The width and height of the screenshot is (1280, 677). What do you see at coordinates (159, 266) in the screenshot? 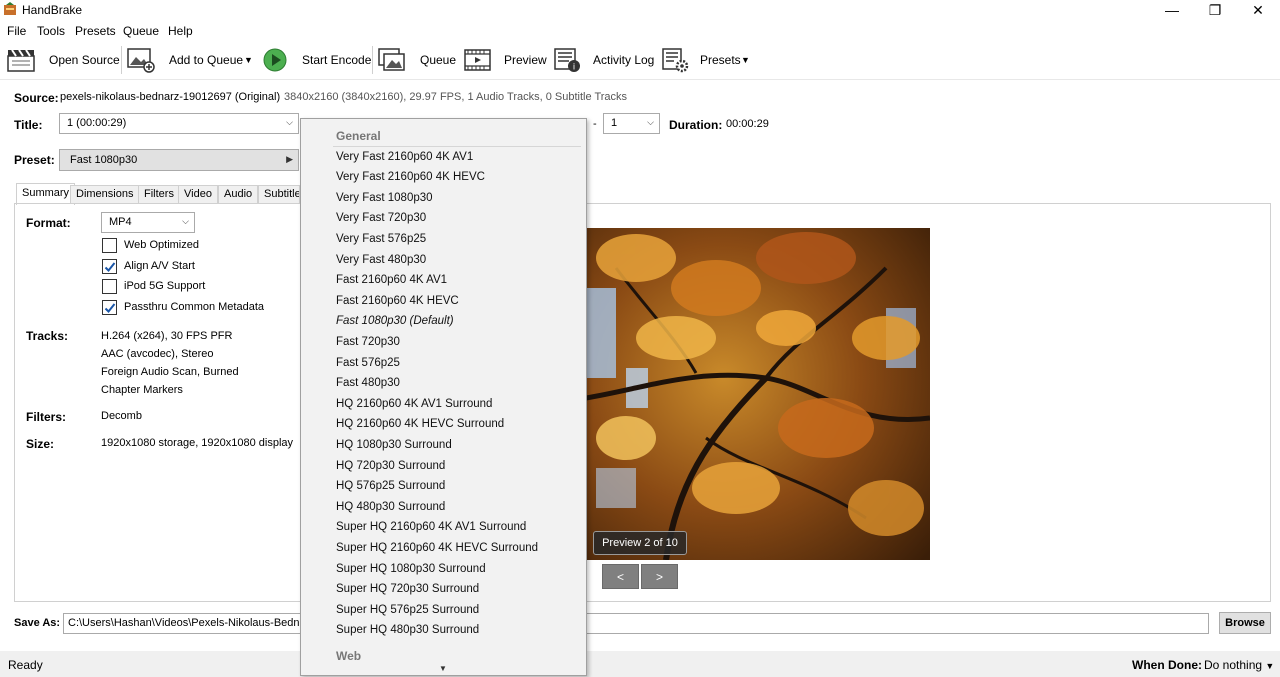
I see `align-av-start-label: Align A/V Start` at bounding box center [159, 266].